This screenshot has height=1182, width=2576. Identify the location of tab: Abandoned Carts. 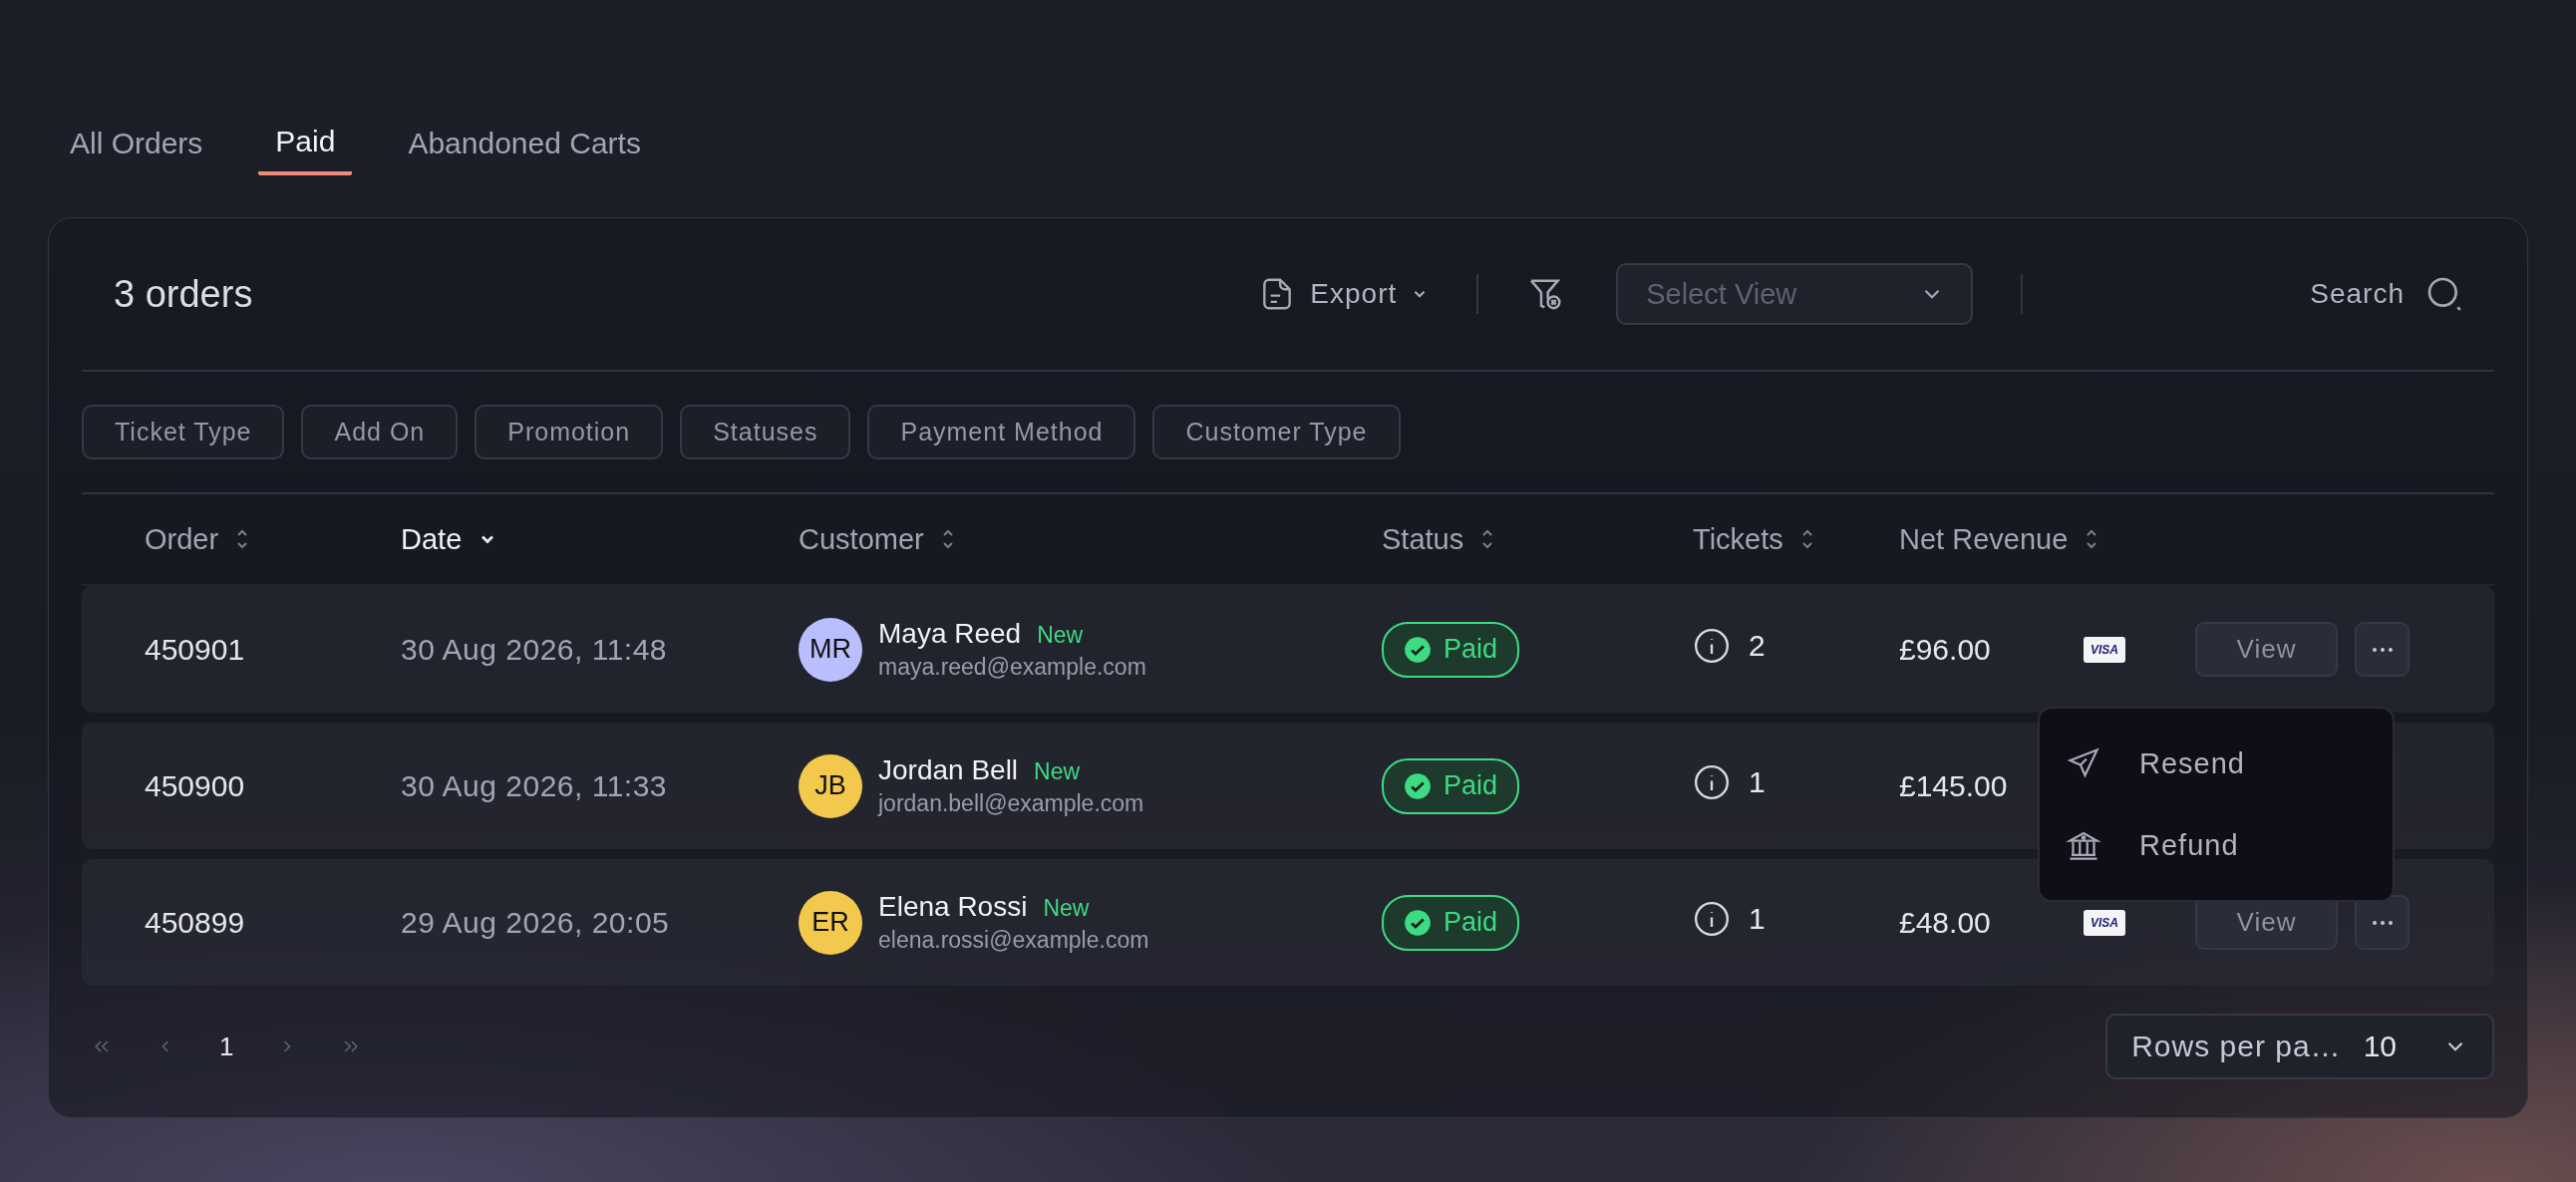
(524, 137).